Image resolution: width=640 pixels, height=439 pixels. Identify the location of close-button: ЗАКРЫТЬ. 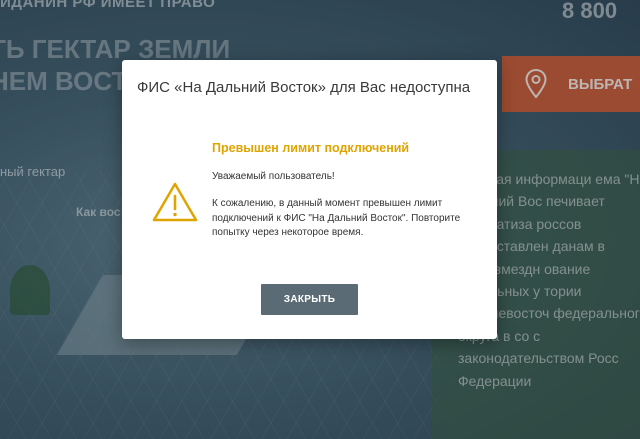
(309, 299).